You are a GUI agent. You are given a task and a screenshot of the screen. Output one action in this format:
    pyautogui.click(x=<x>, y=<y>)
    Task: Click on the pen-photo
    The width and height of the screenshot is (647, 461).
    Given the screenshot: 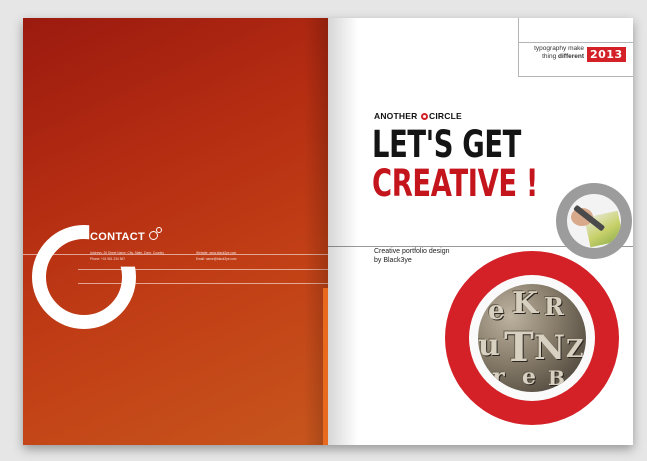 What is the action you would take?
    pyautogui.click(x=594, y=221)
    